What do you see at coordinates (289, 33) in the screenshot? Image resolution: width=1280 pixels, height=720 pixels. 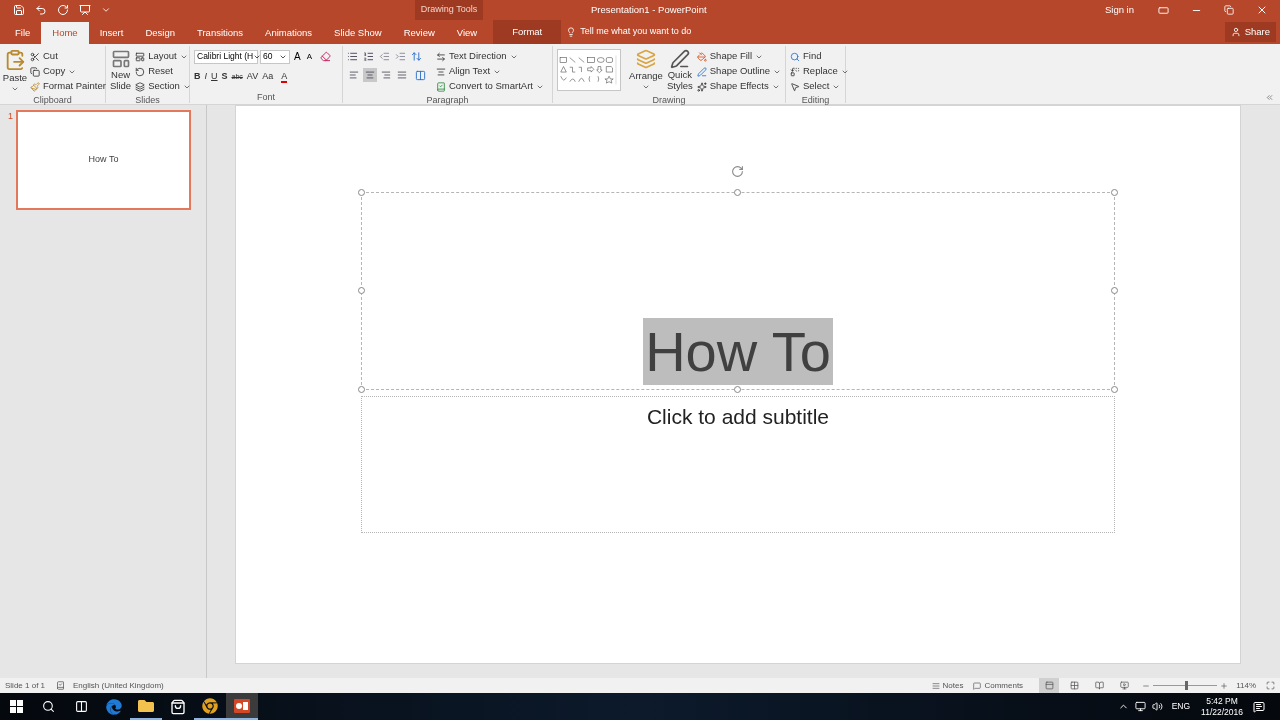 I see `ribbon-tab: Animations` at bounding box center [289, 33].